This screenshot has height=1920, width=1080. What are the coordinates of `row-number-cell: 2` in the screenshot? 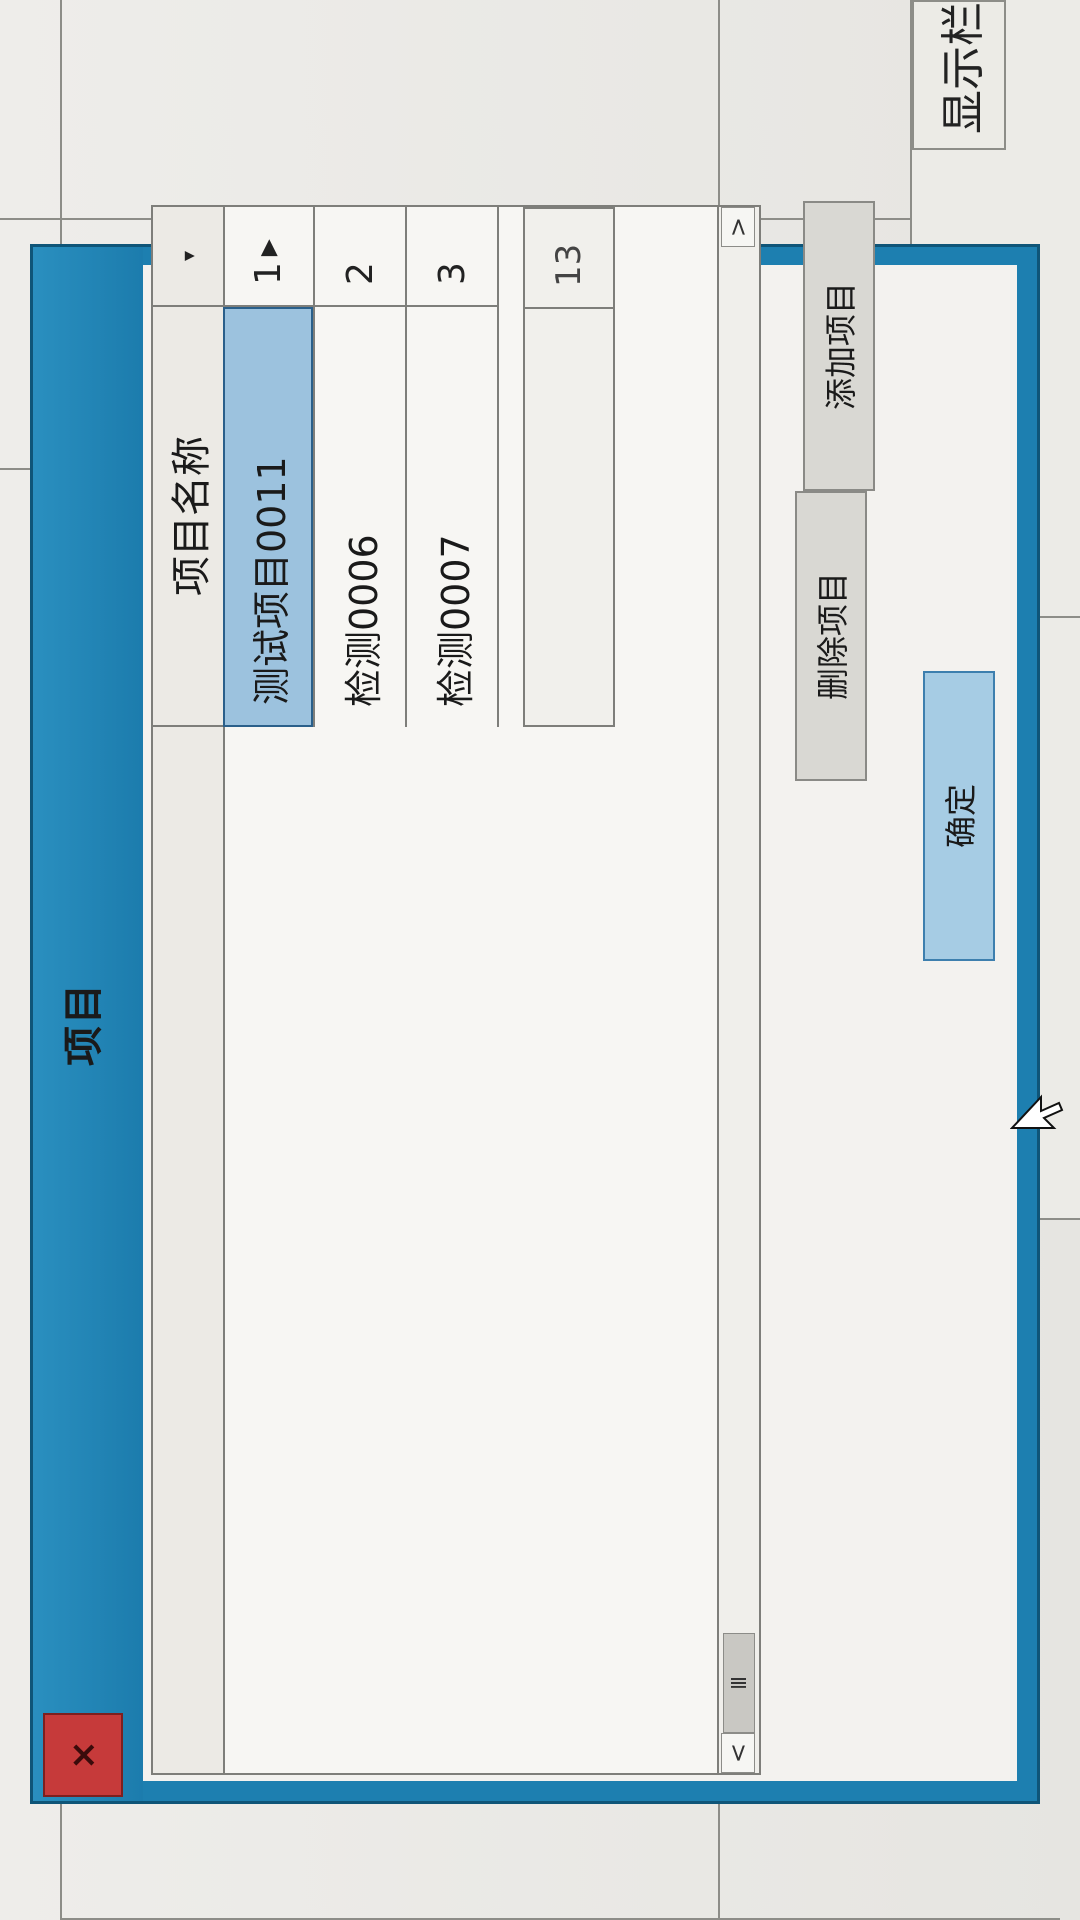 It's located at (360, 257).